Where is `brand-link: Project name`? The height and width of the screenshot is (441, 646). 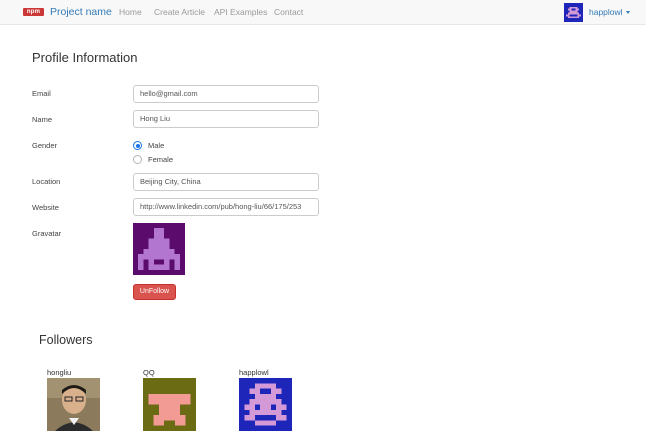
brand-link: Project name is located at coordinates (81, 12).